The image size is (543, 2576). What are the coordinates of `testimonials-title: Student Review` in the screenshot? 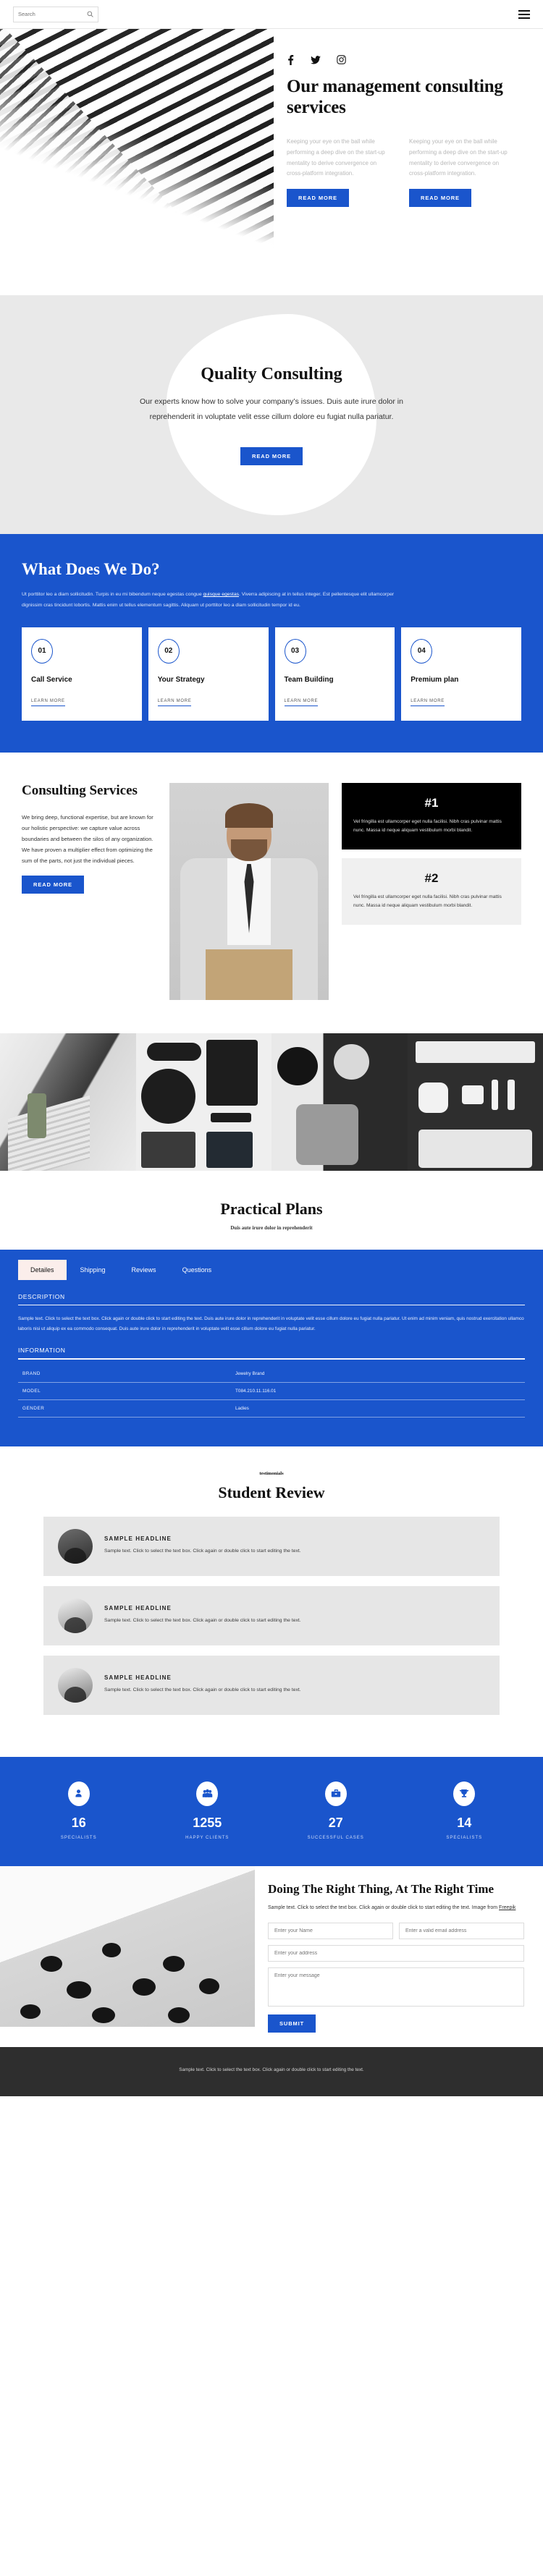 It's located at (271, 1492).